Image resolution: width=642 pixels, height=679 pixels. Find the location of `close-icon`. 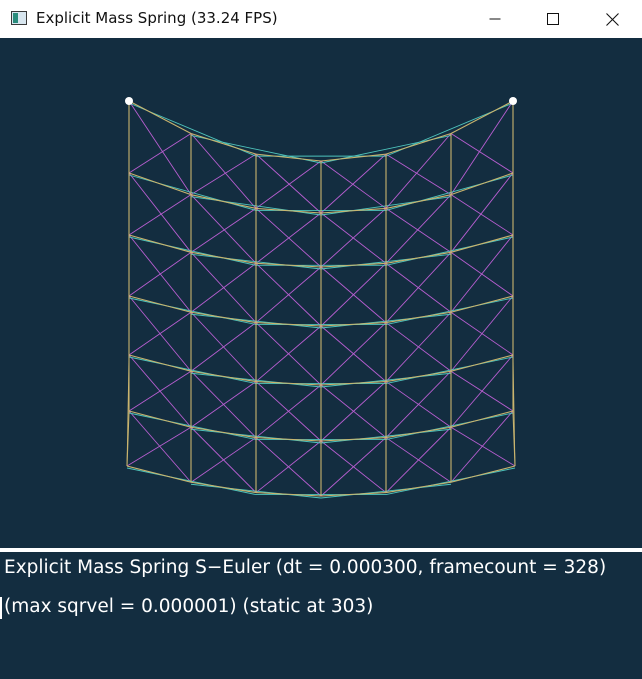

close-icon is located at coordinates (612, 19).